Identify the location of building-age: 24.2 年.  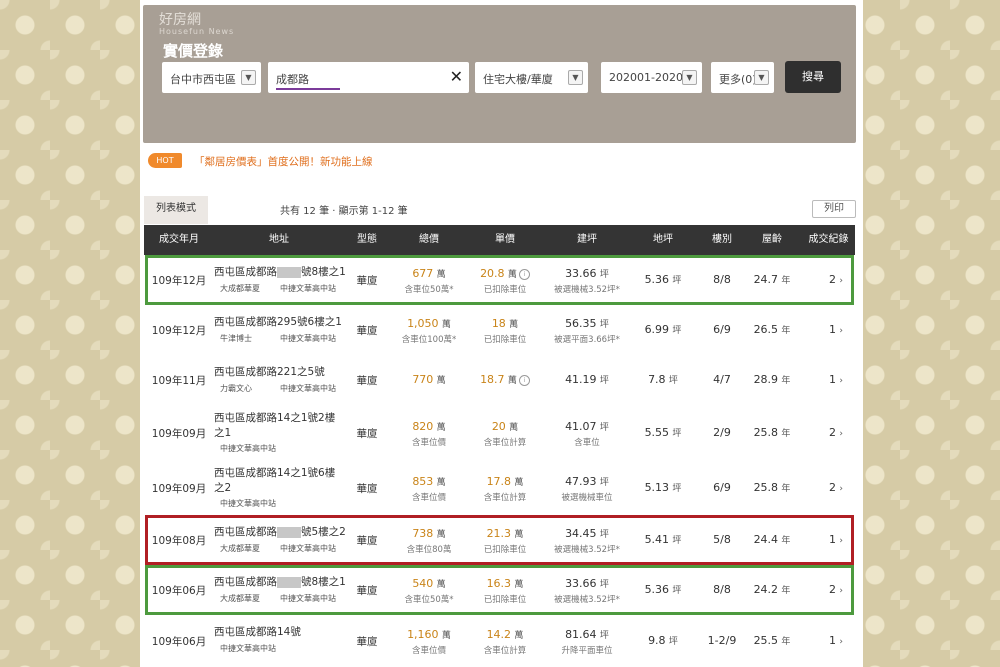
(772, 589).